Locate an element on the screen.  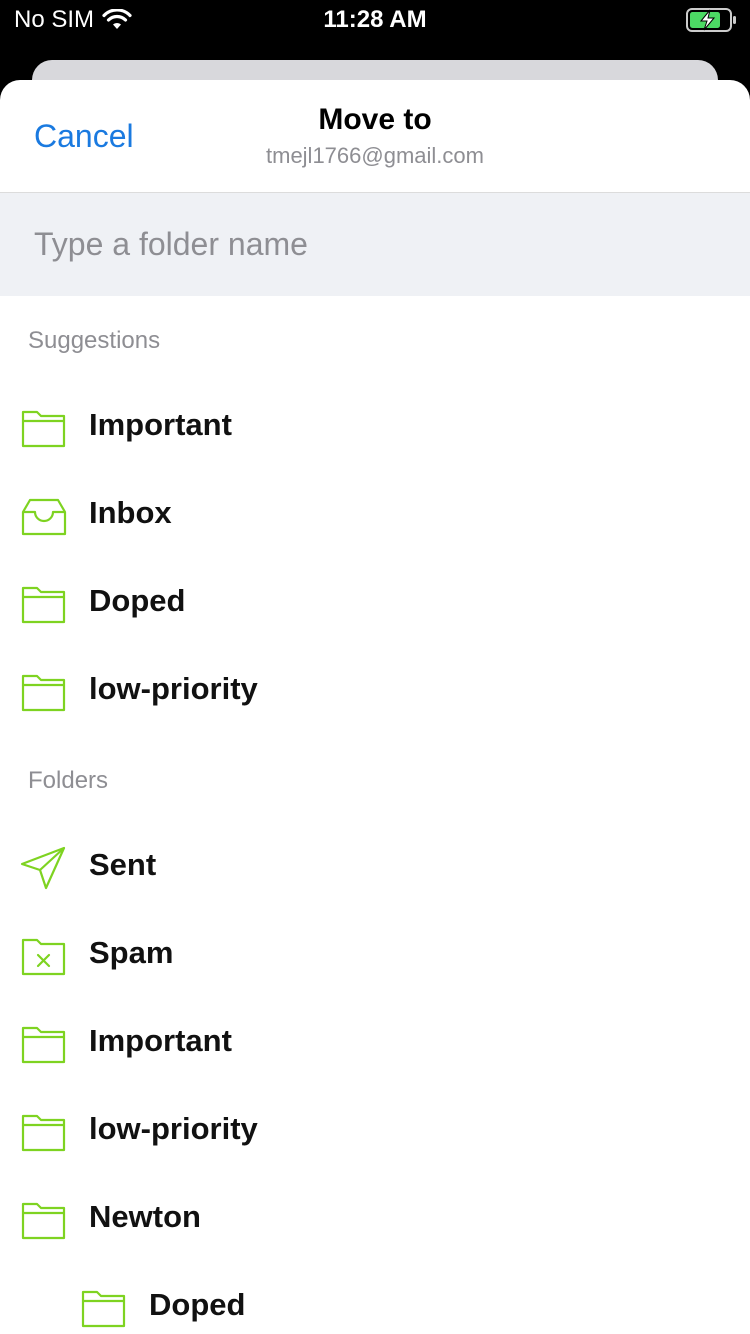
row-label: Newton is located at coordinates (145, 1216).